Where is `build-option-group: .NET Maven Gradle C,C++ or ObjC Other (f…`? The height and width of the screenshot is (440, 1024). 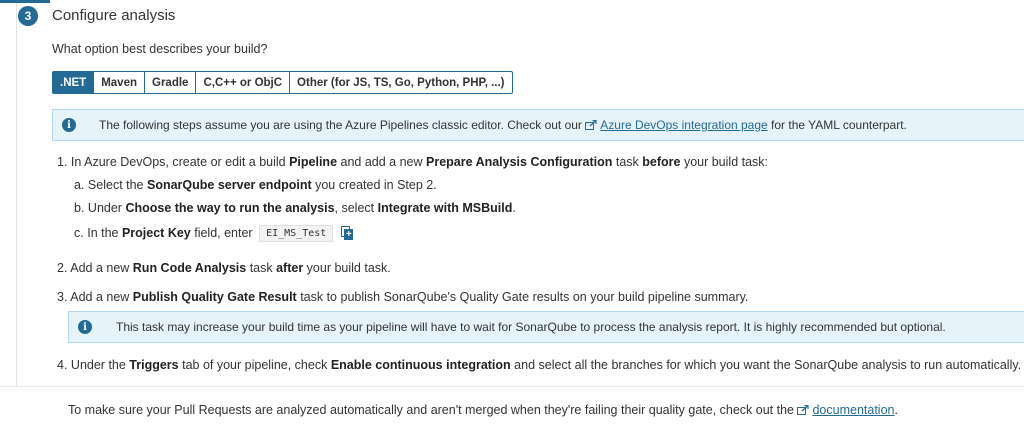
build-option-group: .NET Maven Gradle C,C++ or ObjC Other (f… is located at coordinates (282, 82).